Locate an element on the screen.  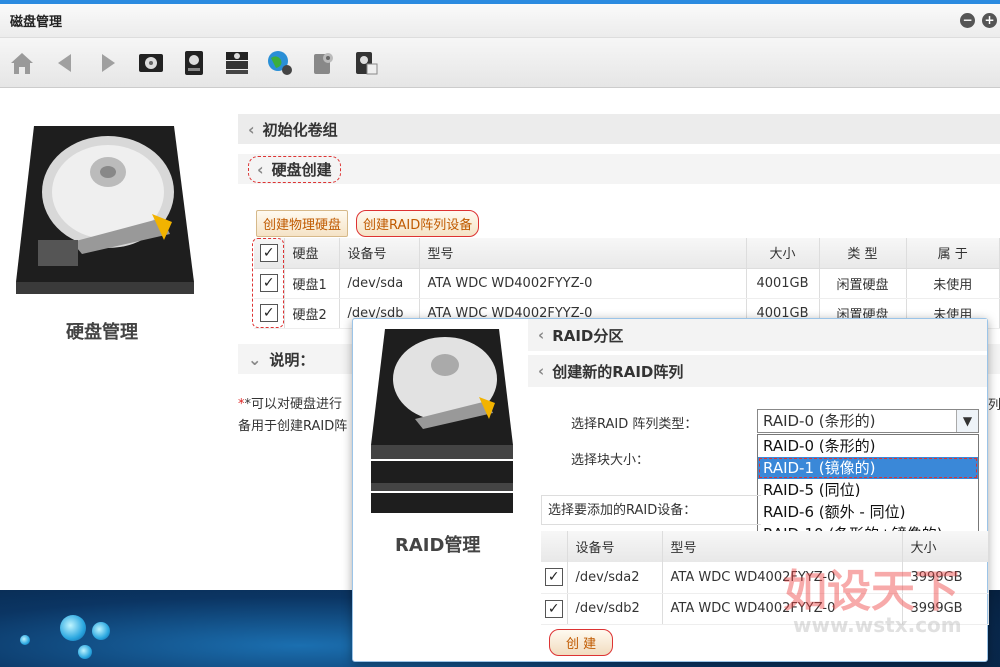
watermark-url: www.wstx.com is located at coordinates (877, 625).